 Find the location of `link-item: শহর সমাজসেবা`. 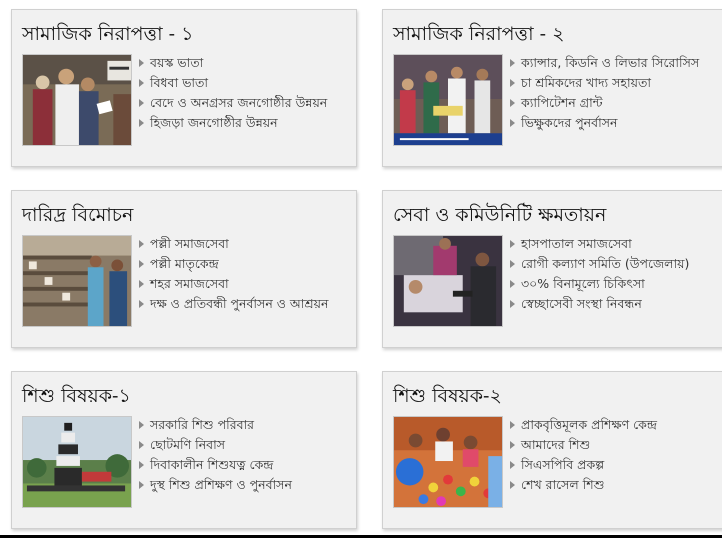

link-item: শহর সমাজসেবা is located at coordinates (233, 284).